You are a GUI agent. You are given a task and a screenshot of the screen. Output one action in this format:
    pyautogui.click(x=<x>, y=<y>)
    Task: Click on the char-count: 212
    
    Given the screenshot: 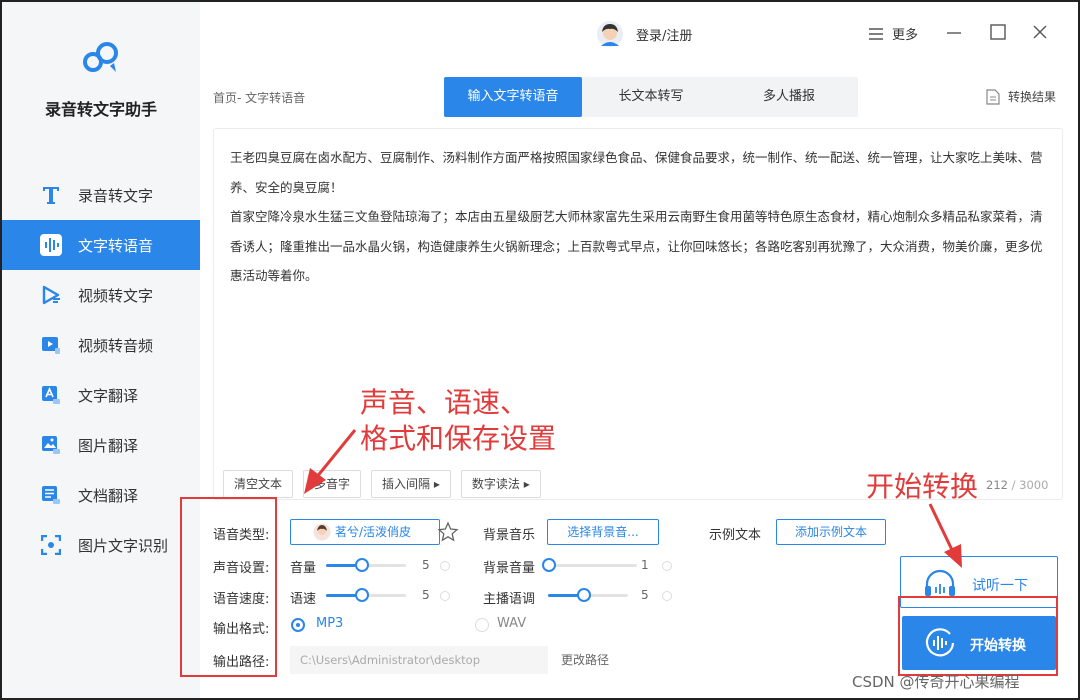 What is the action you would take?
    pyautogui.click(x=997, y=485)
    